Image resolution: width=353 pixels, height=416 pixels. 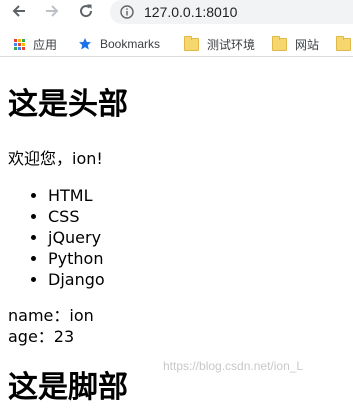 What do you see at coordinates (41, 336) in the screenshot?
I see `age-line: age：23` at bounding box center [41, 336].